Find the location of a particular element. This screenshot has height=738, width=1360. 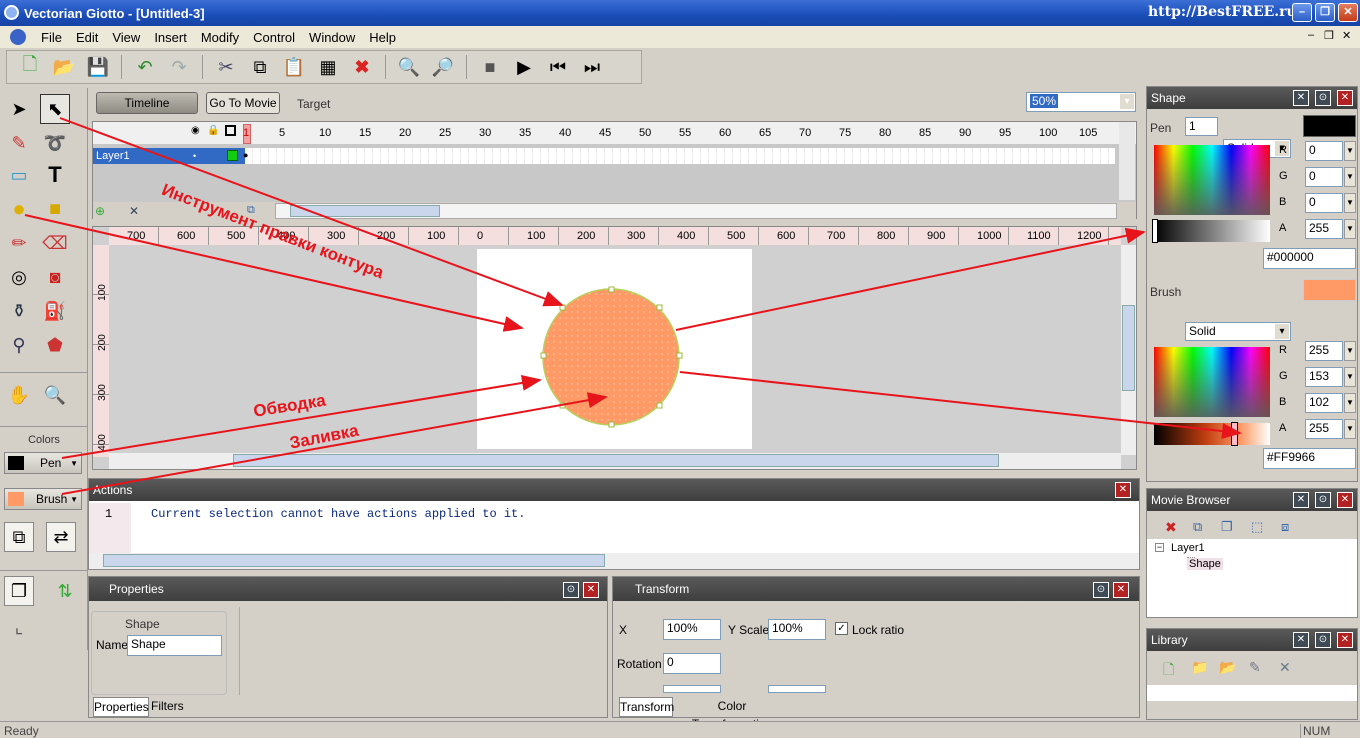

menu-file: File is located at coordinates (51, 37).